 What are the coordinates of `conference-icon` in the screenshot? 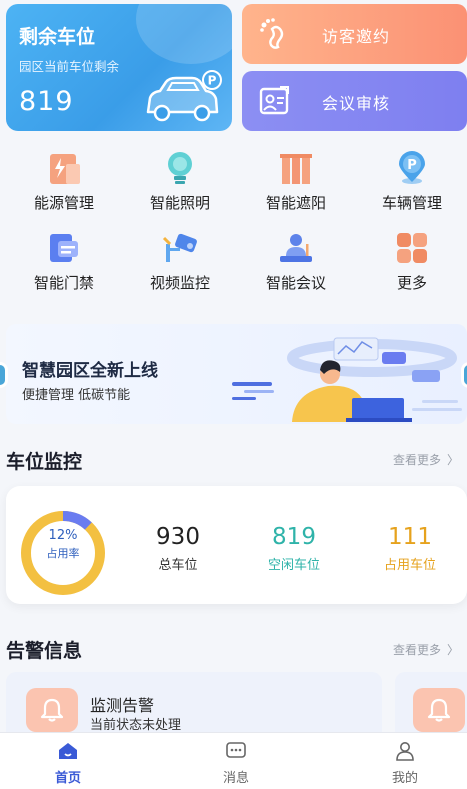 It's located at (296, 248).